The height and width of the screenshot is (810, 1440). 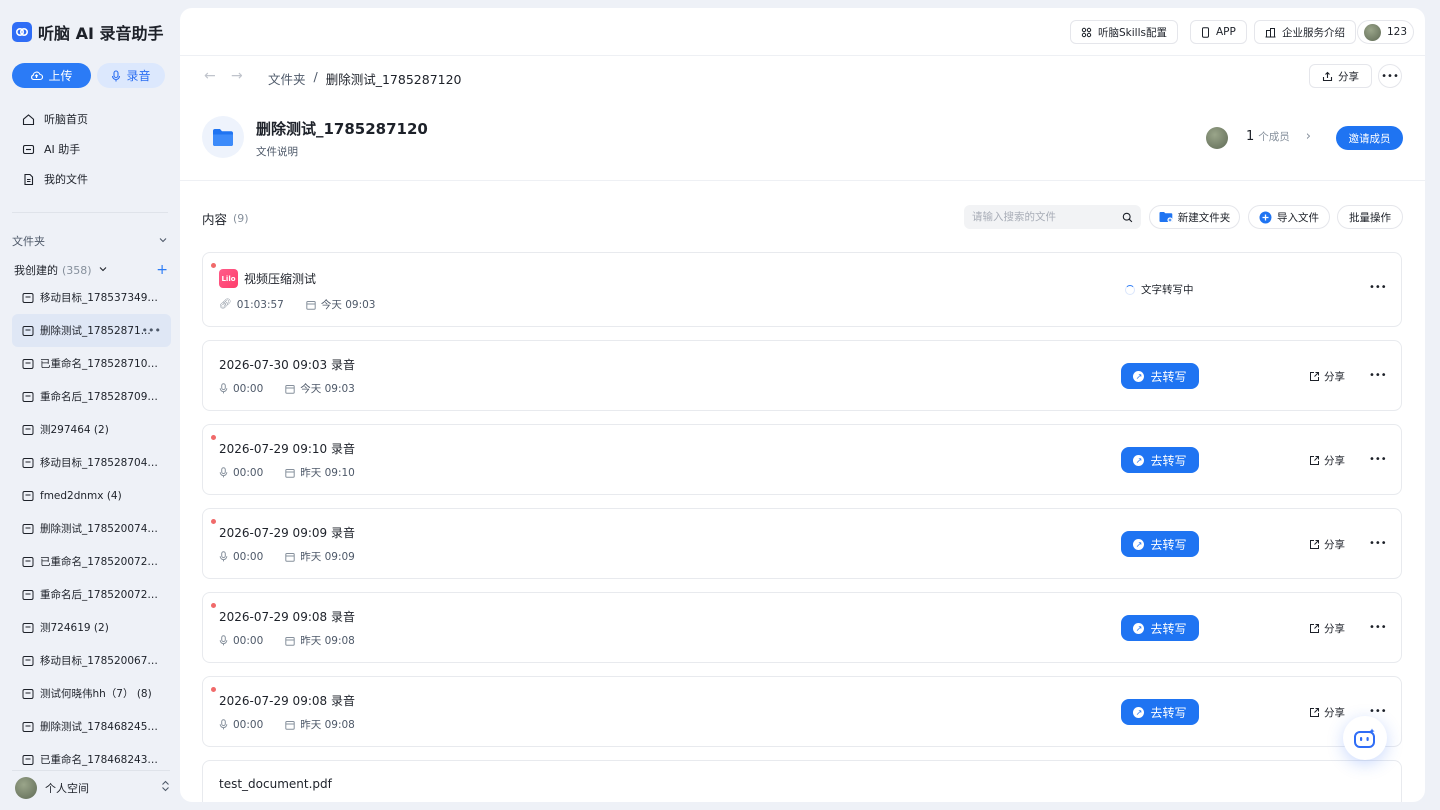 I want to click on upload-button: 上传, so click(x=51, y=75).